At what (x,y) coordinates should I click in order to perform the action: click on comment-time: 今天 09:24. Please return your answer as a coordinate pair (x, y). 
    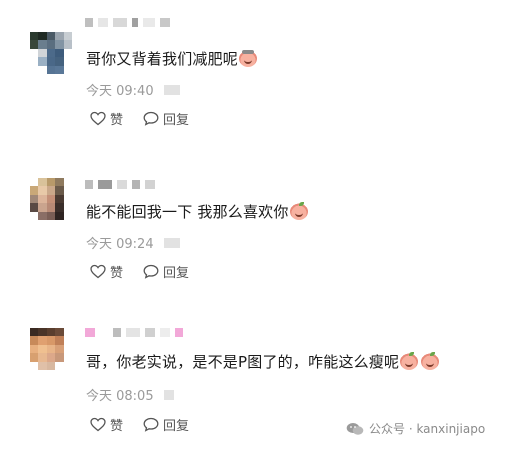
    Looking at the image, I should click on (133, 242).